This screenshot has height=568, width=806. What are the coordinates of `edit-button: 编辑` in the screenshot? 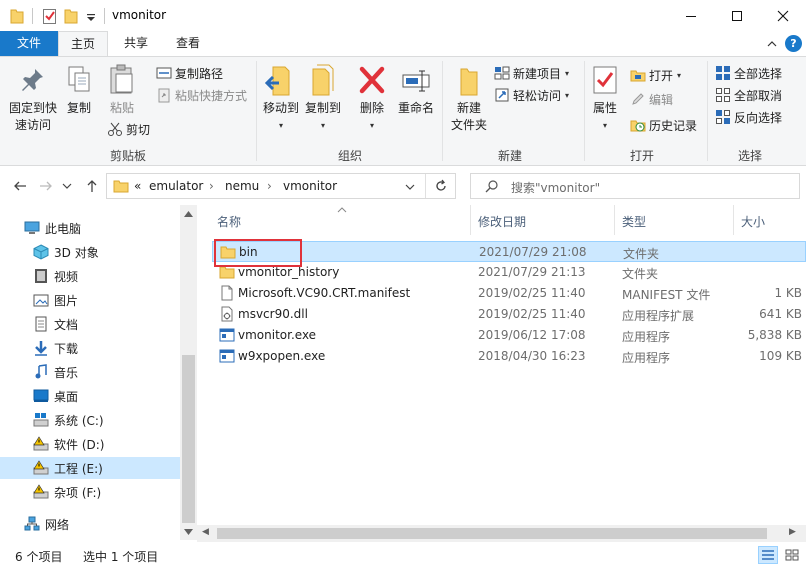 It's located at (651, 99).